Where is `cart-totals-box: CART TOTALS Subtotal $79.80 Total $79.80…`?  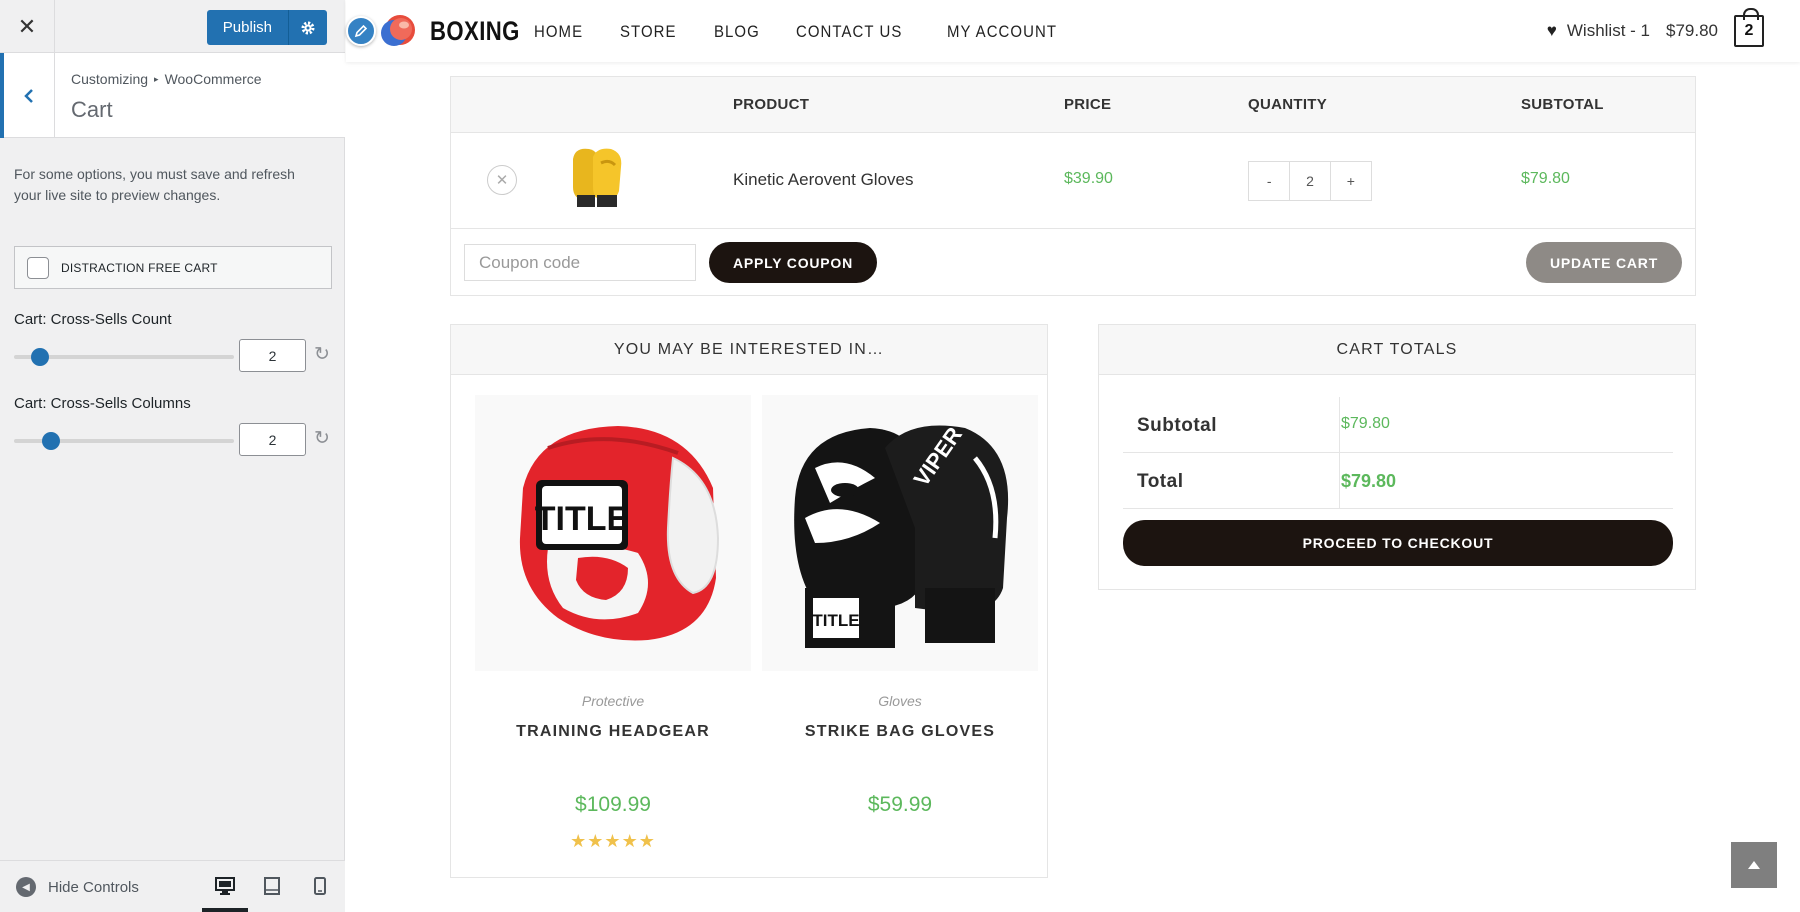
cart-totals-box: CART TOTALS Subtotal $79.80 Total $79.80… is located at coordinates (1397, 457).